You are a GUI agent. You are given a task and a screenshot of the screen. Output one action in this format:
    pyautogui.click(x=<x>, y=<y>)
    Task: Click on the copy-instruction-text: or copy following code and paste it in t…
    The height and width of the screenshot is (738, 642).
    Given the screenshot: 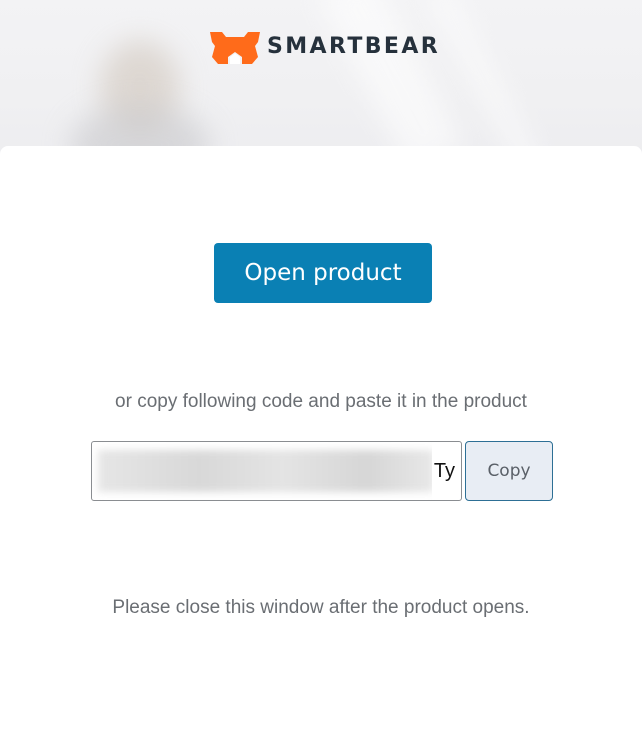 What is the action you would take?
    pyautogui.click(x=321, y=401)
    